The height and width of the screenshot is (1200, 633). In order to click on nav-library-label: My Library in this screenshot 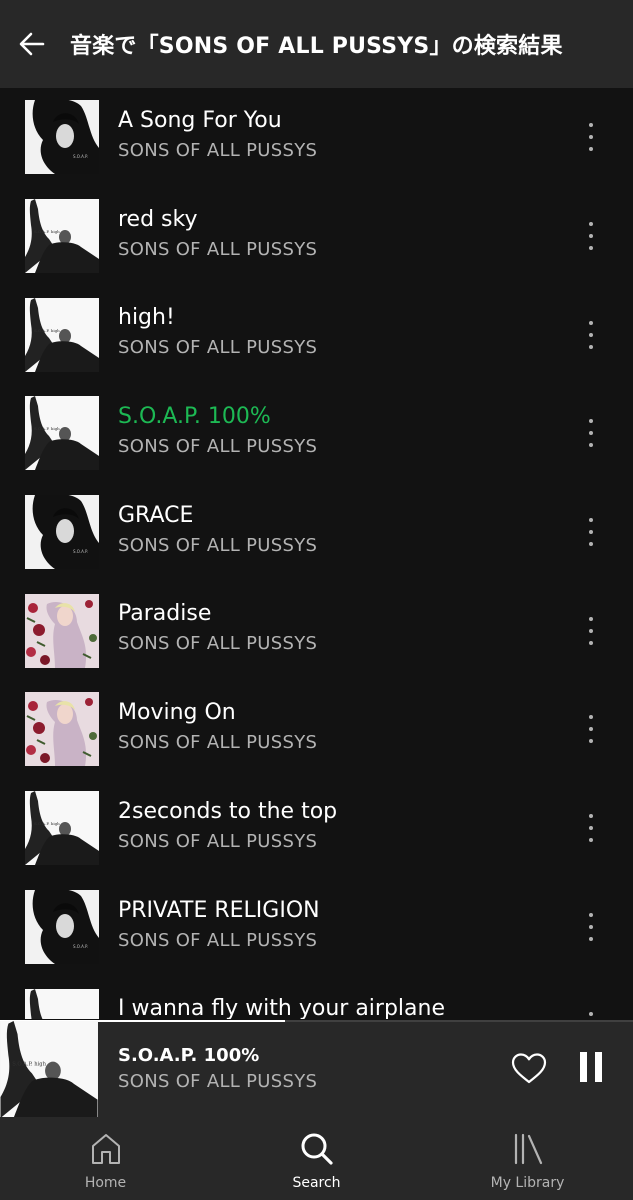, I will do `click(527, 1183)`.